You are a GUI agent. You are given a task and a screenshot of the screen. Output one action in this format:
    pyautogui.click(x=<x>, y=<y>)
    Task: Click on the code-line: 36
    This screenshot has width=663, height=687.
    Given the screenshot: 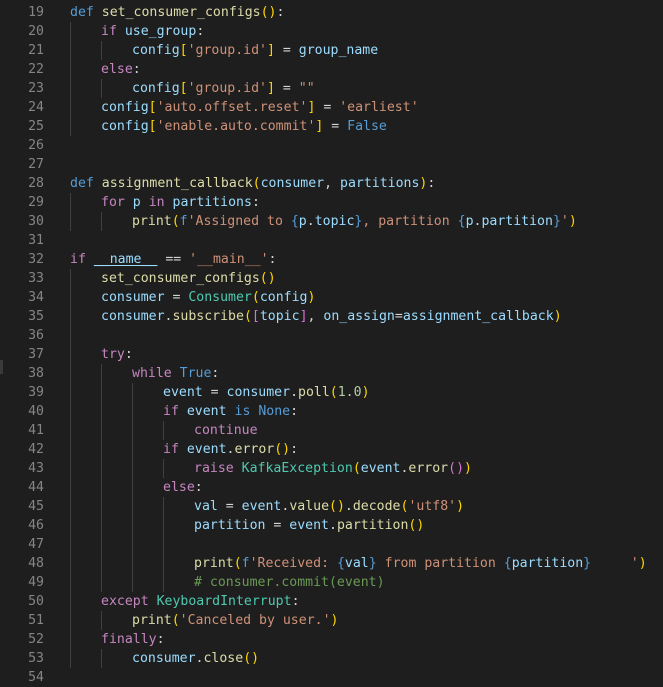 What is the action you would take?
    pyautogui.click(x=331, y=335)
    